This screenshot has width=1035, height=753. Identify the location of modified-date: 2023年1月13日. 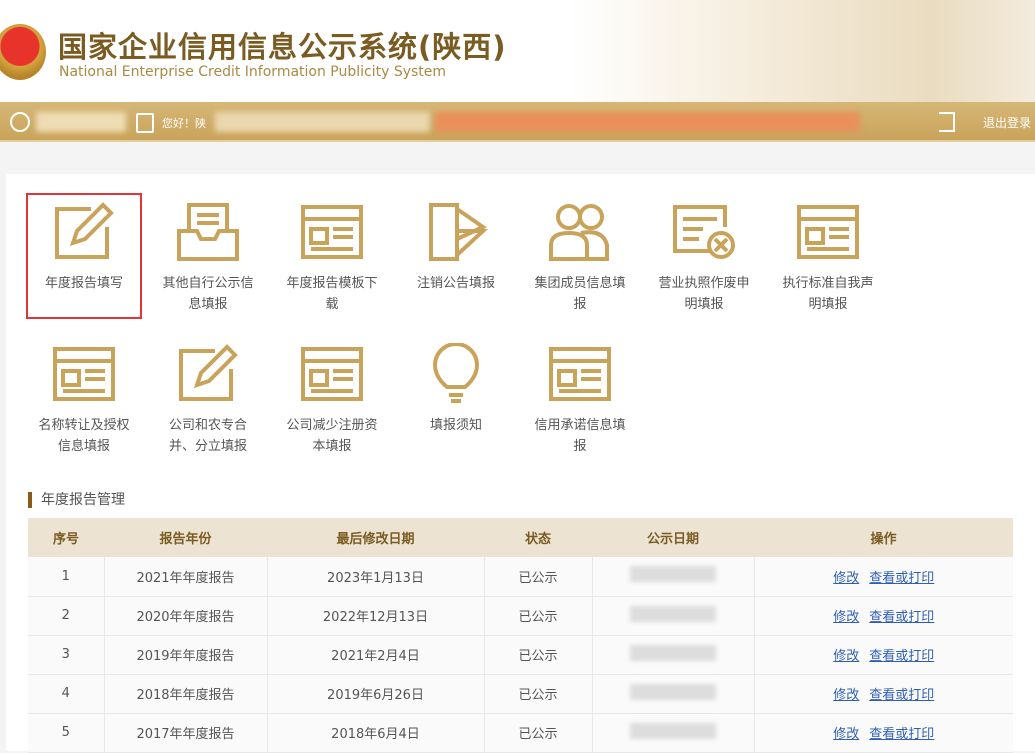
(376, 577).